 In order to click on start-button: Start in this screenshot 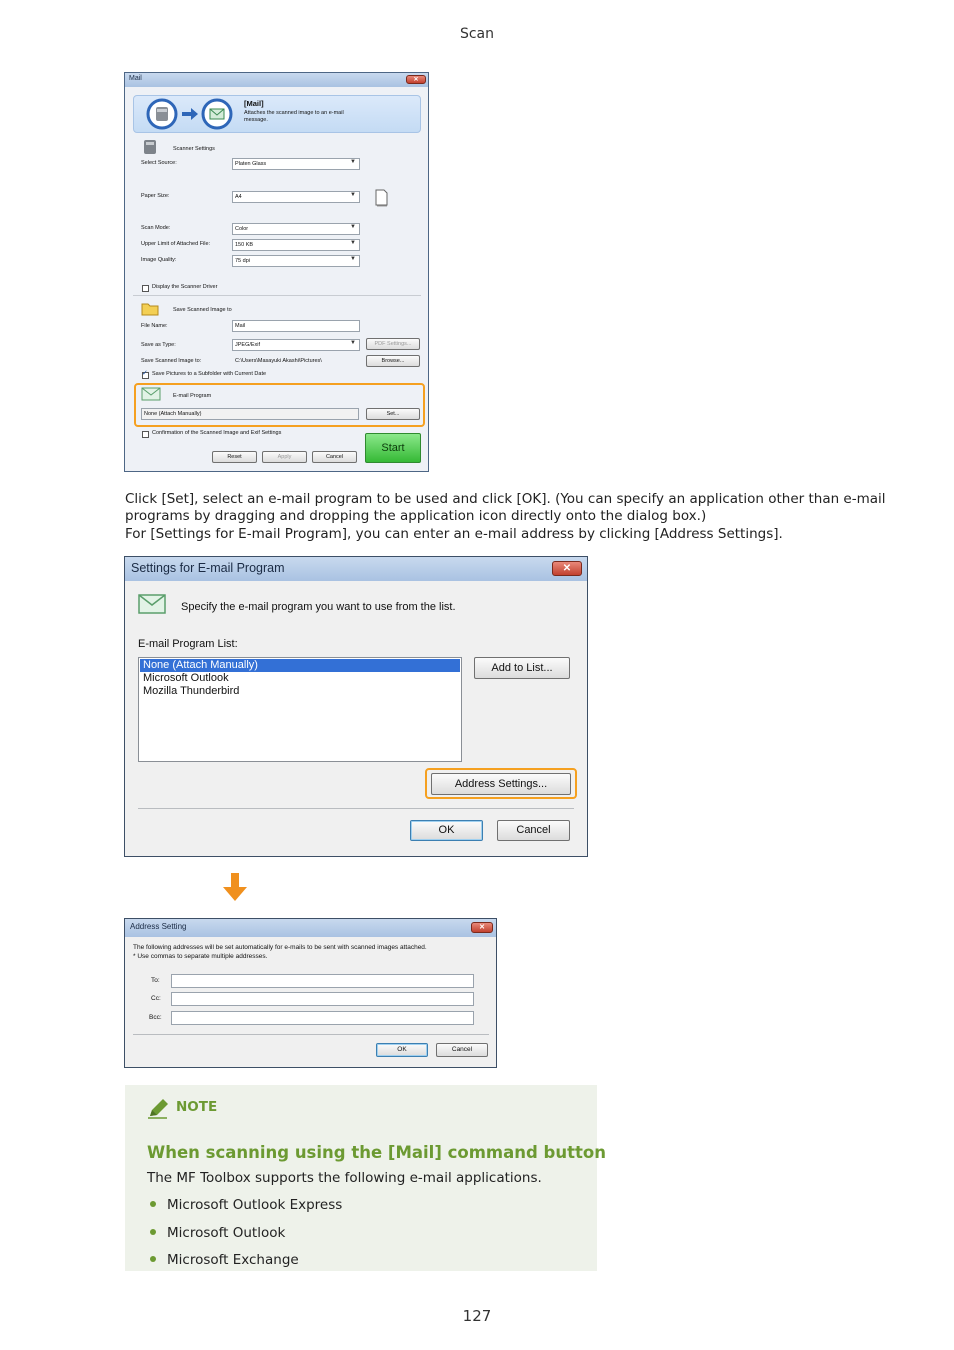, I will do `click(393, 448)`.